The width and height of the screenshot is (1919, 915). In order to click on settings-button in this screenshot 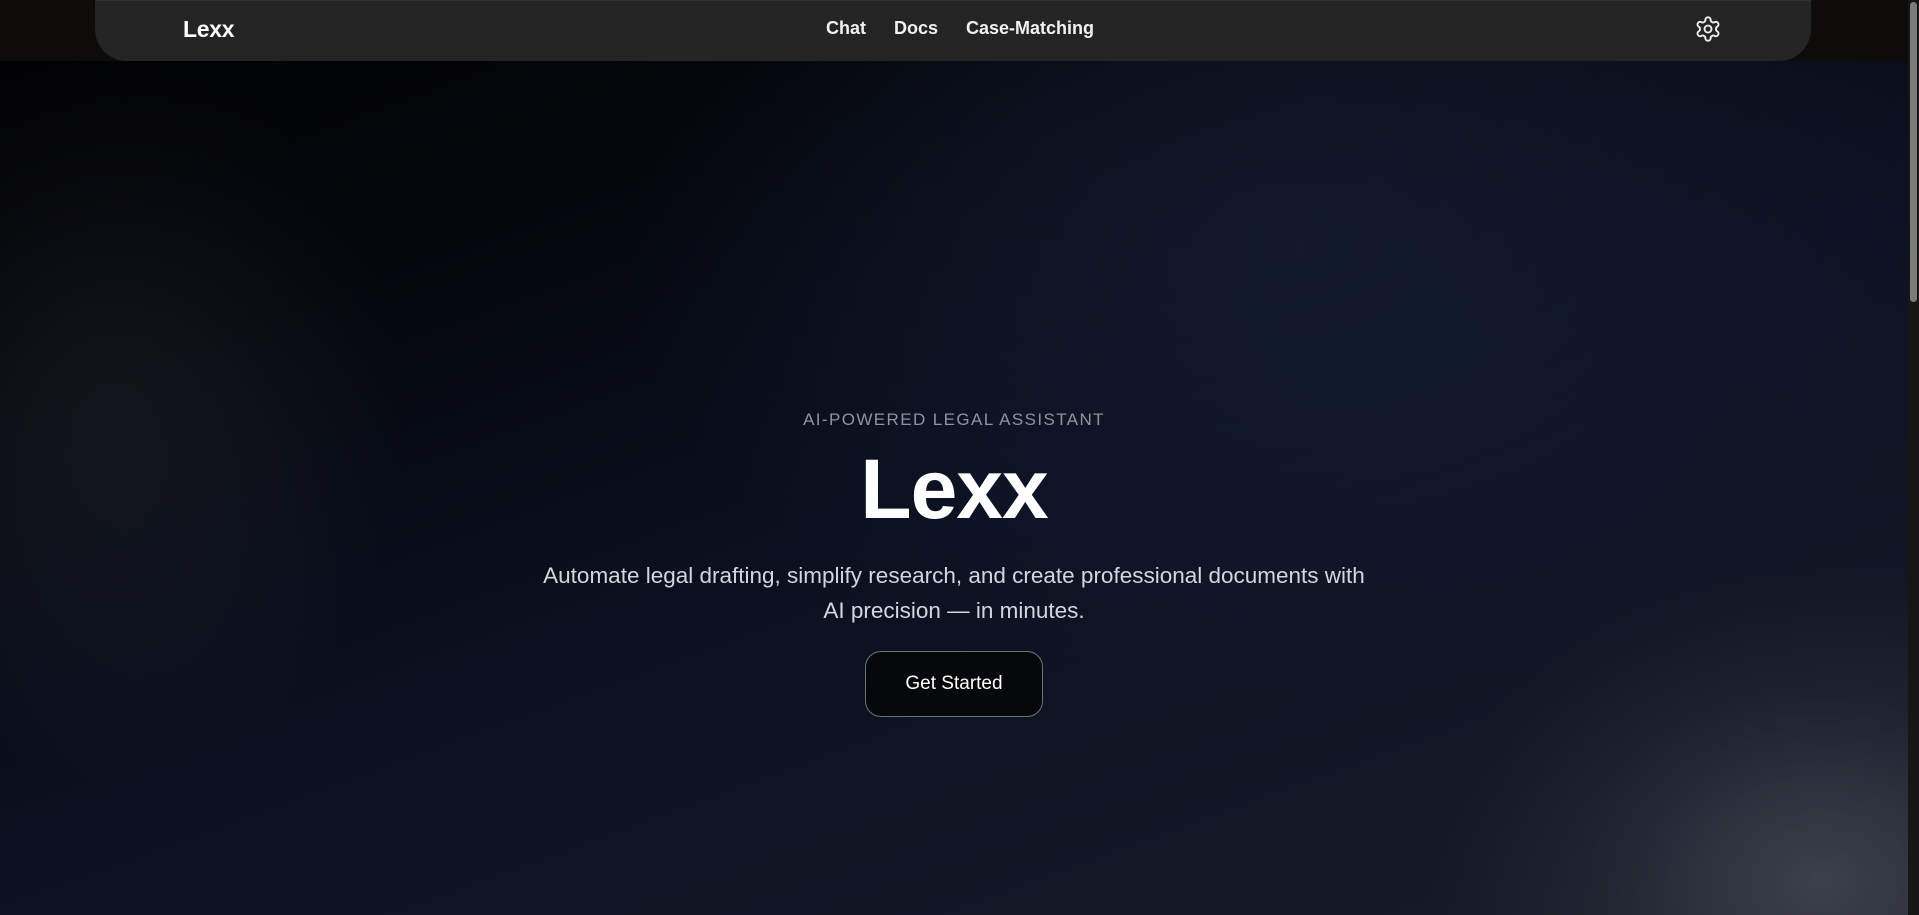, I will do `click(1708, 29)`.